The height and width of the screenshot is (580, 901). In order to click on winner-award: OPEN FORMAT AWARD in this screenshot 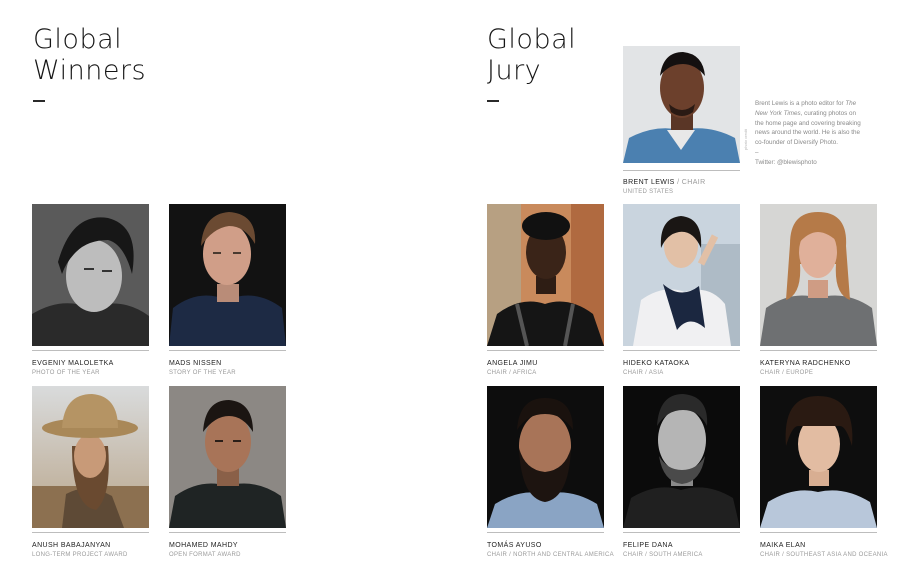, I will do `click(205, 555)`.